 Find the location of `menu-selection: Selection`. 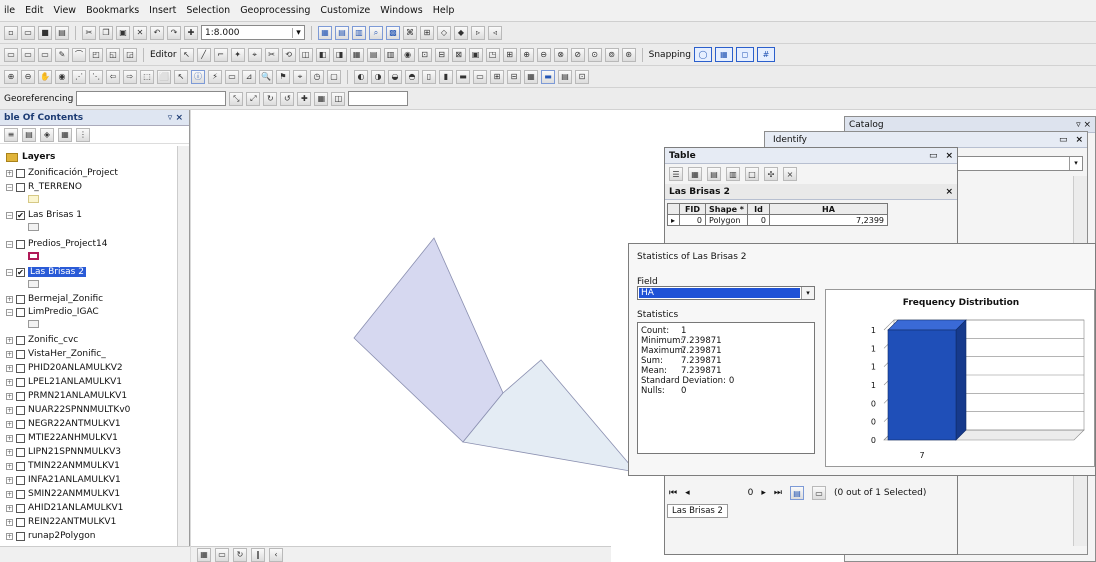

menu-selection: Selection is located at coordinates (208, 10).